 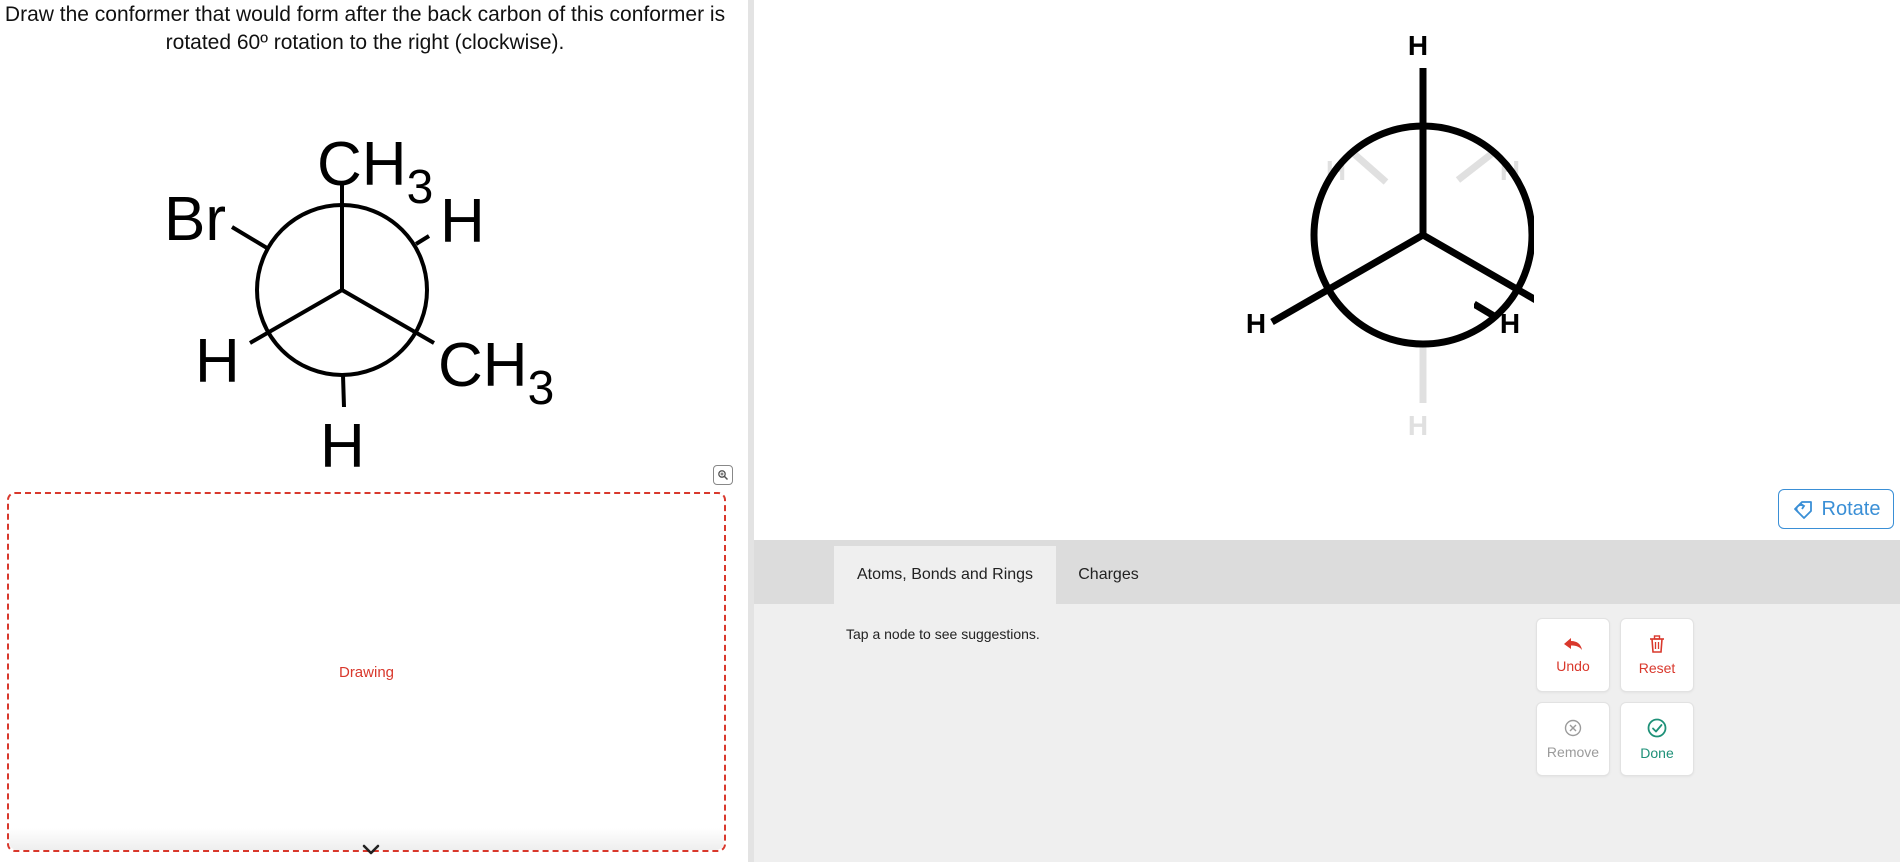 What do you see at coordinates (1573, 739) in the screenshot?
I see `remove-button: Remove` at bounding box center [1573, 739].